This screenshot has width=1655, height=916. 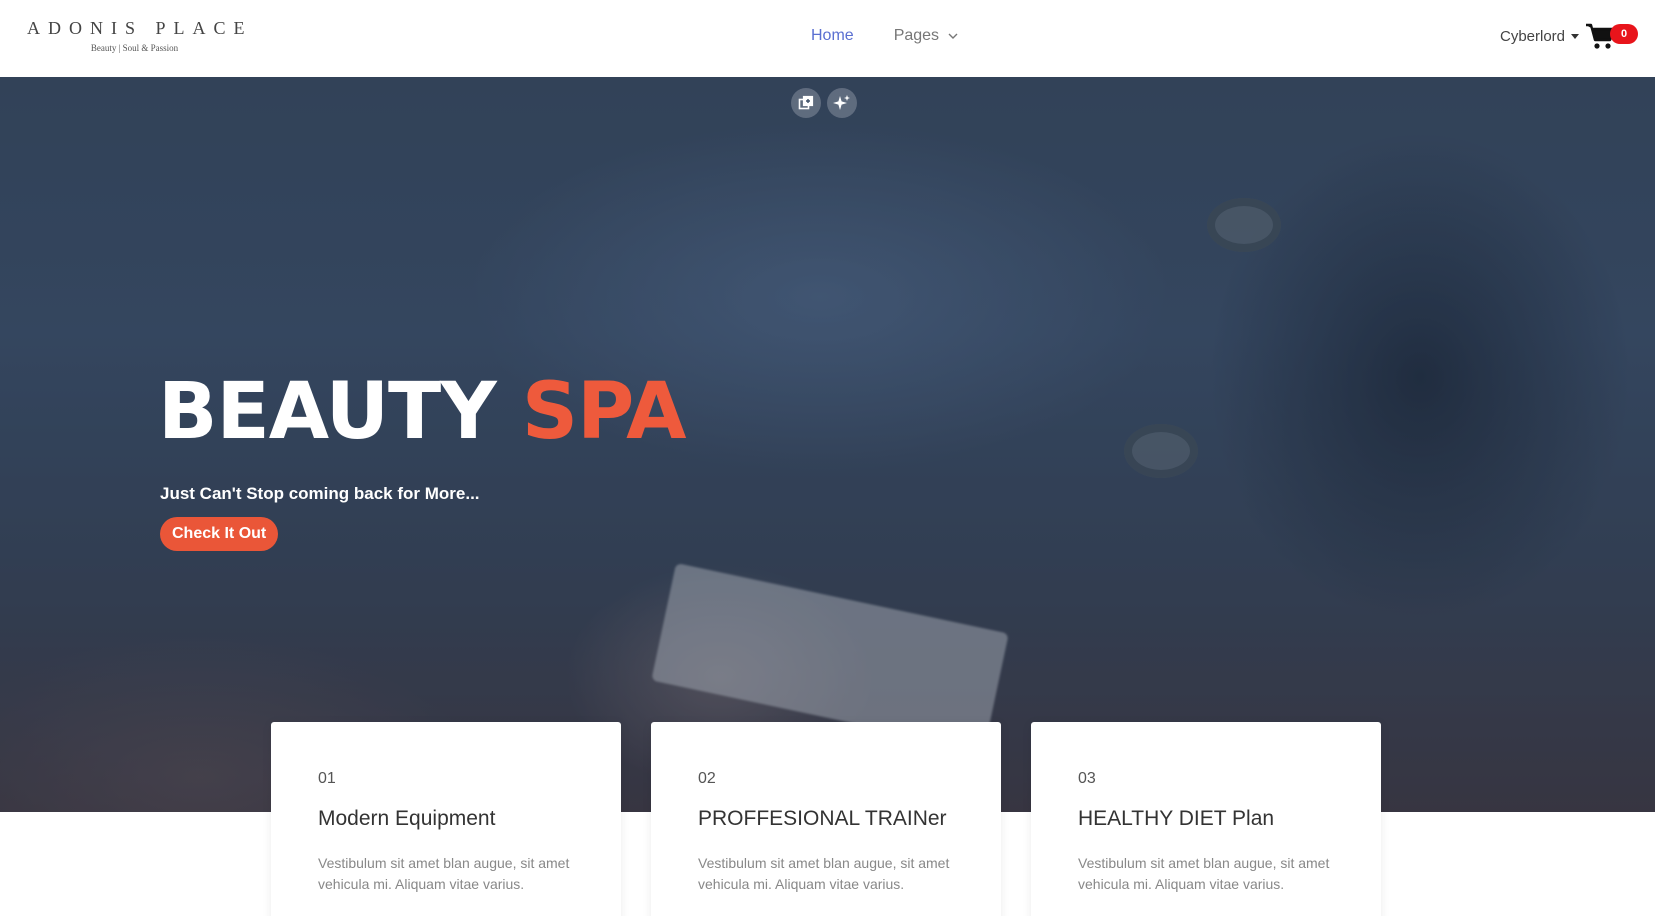 I want to click on copy-image-icon, so click(x=806, y=103).